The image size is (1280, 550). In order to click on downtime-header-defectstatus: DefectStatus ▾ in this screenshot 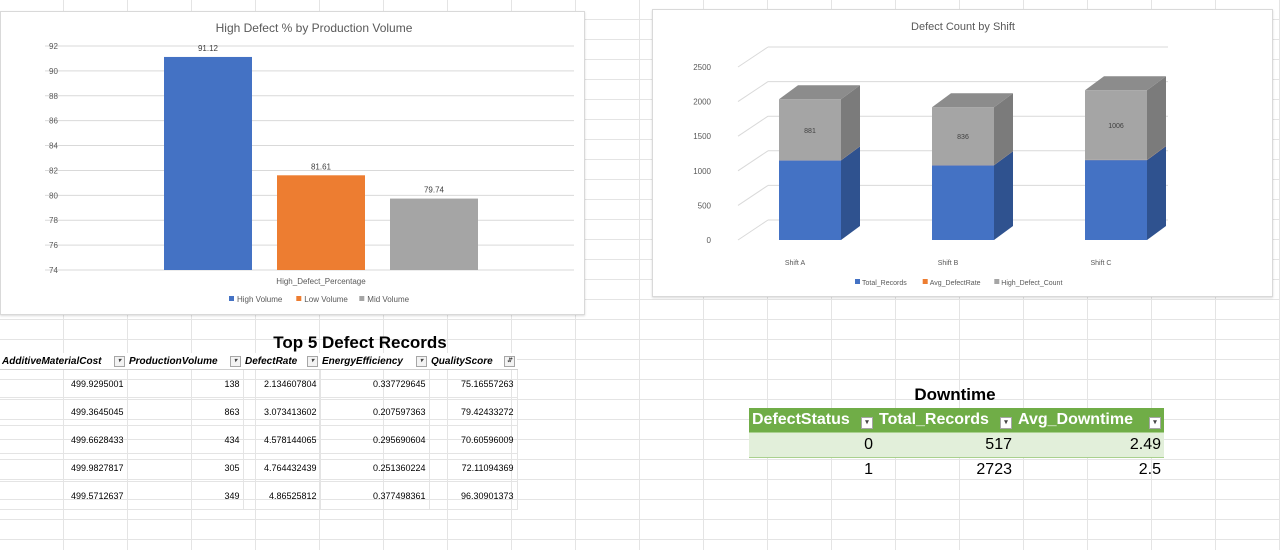, I will do `click(812, 420)`.